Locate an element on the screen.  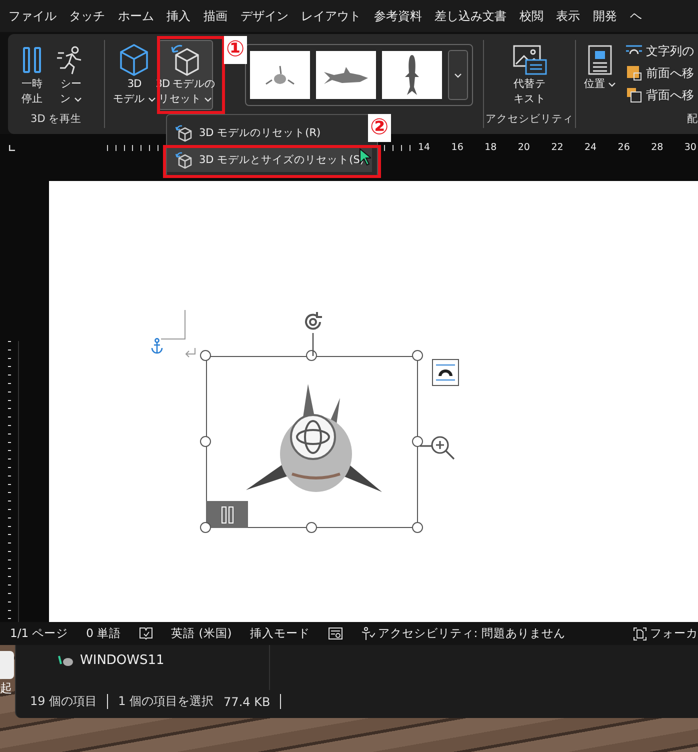
book-icon is located at coordinates (146, 633).